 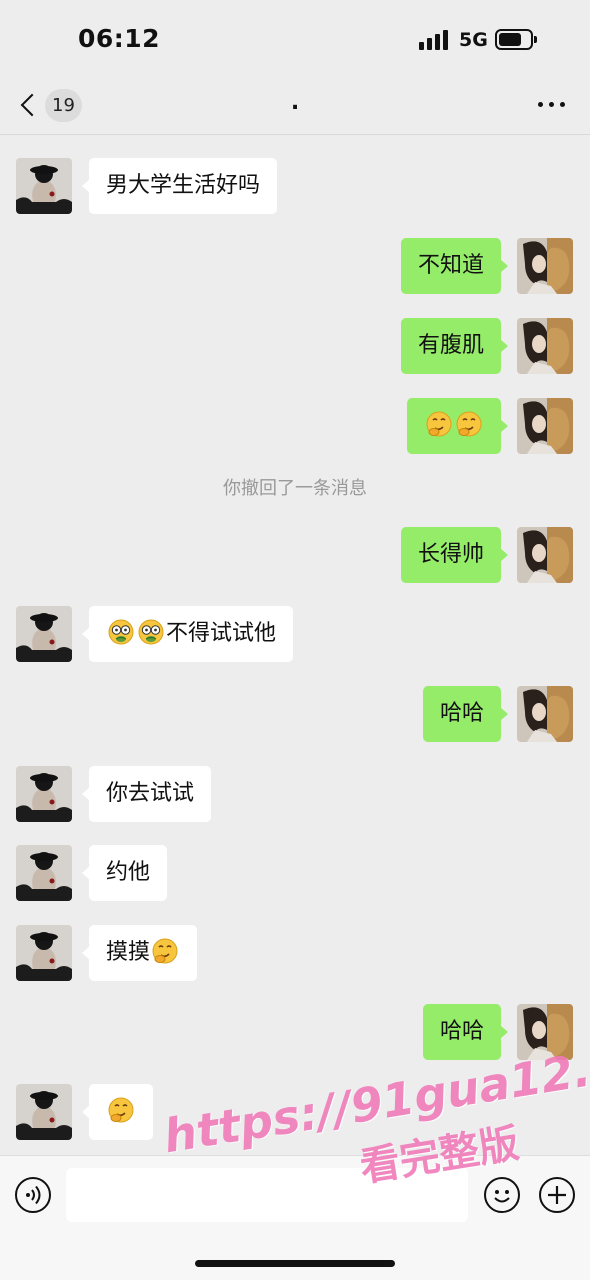 I want to click on message-bubble: 男大学生活好吗, so click(x=179, y=186).